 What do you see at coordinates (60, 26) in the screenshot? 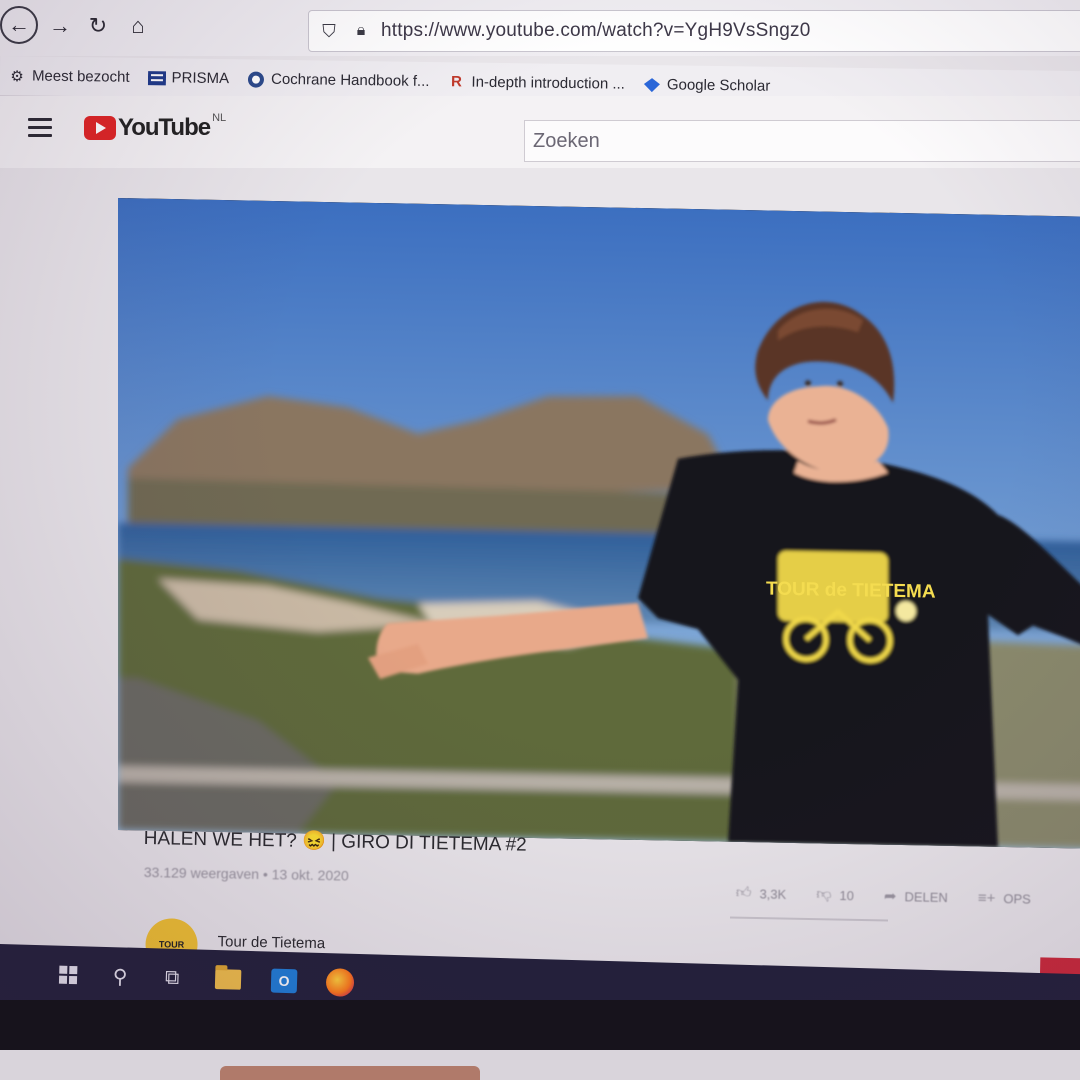
I see `forward-arrow-icon: →` at bounding box center [60, 26].